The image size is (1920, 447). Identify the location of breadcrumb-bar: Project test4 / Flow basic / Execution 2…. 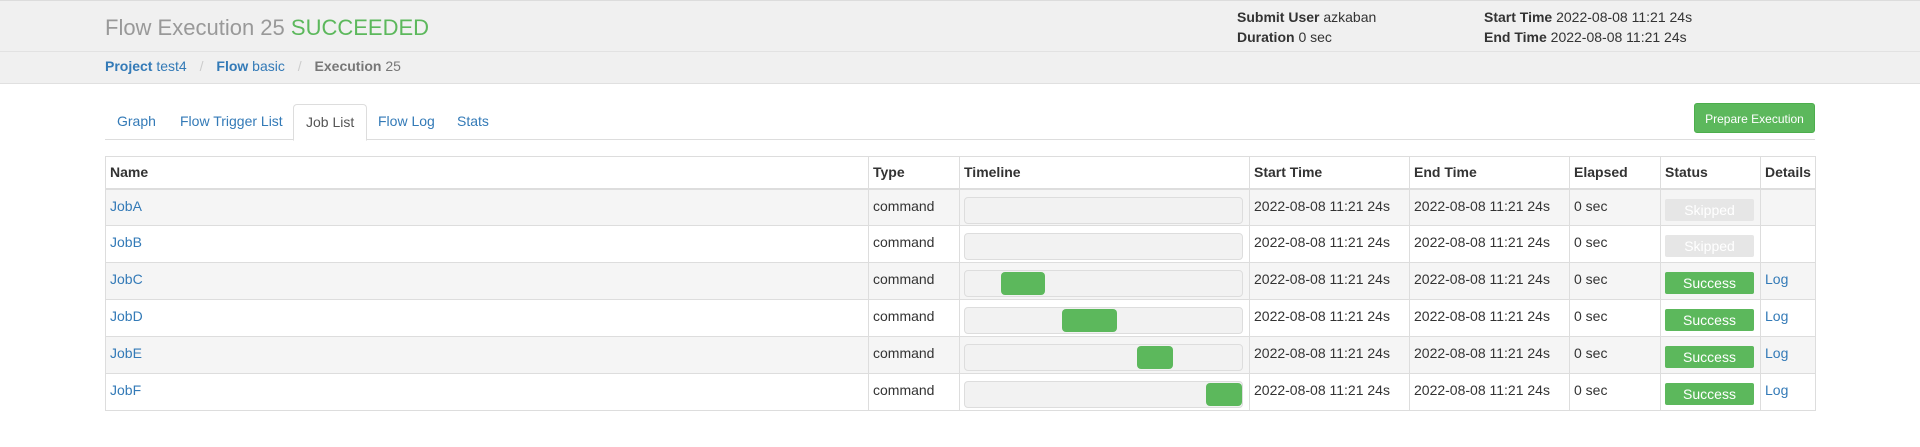
(960, 68).